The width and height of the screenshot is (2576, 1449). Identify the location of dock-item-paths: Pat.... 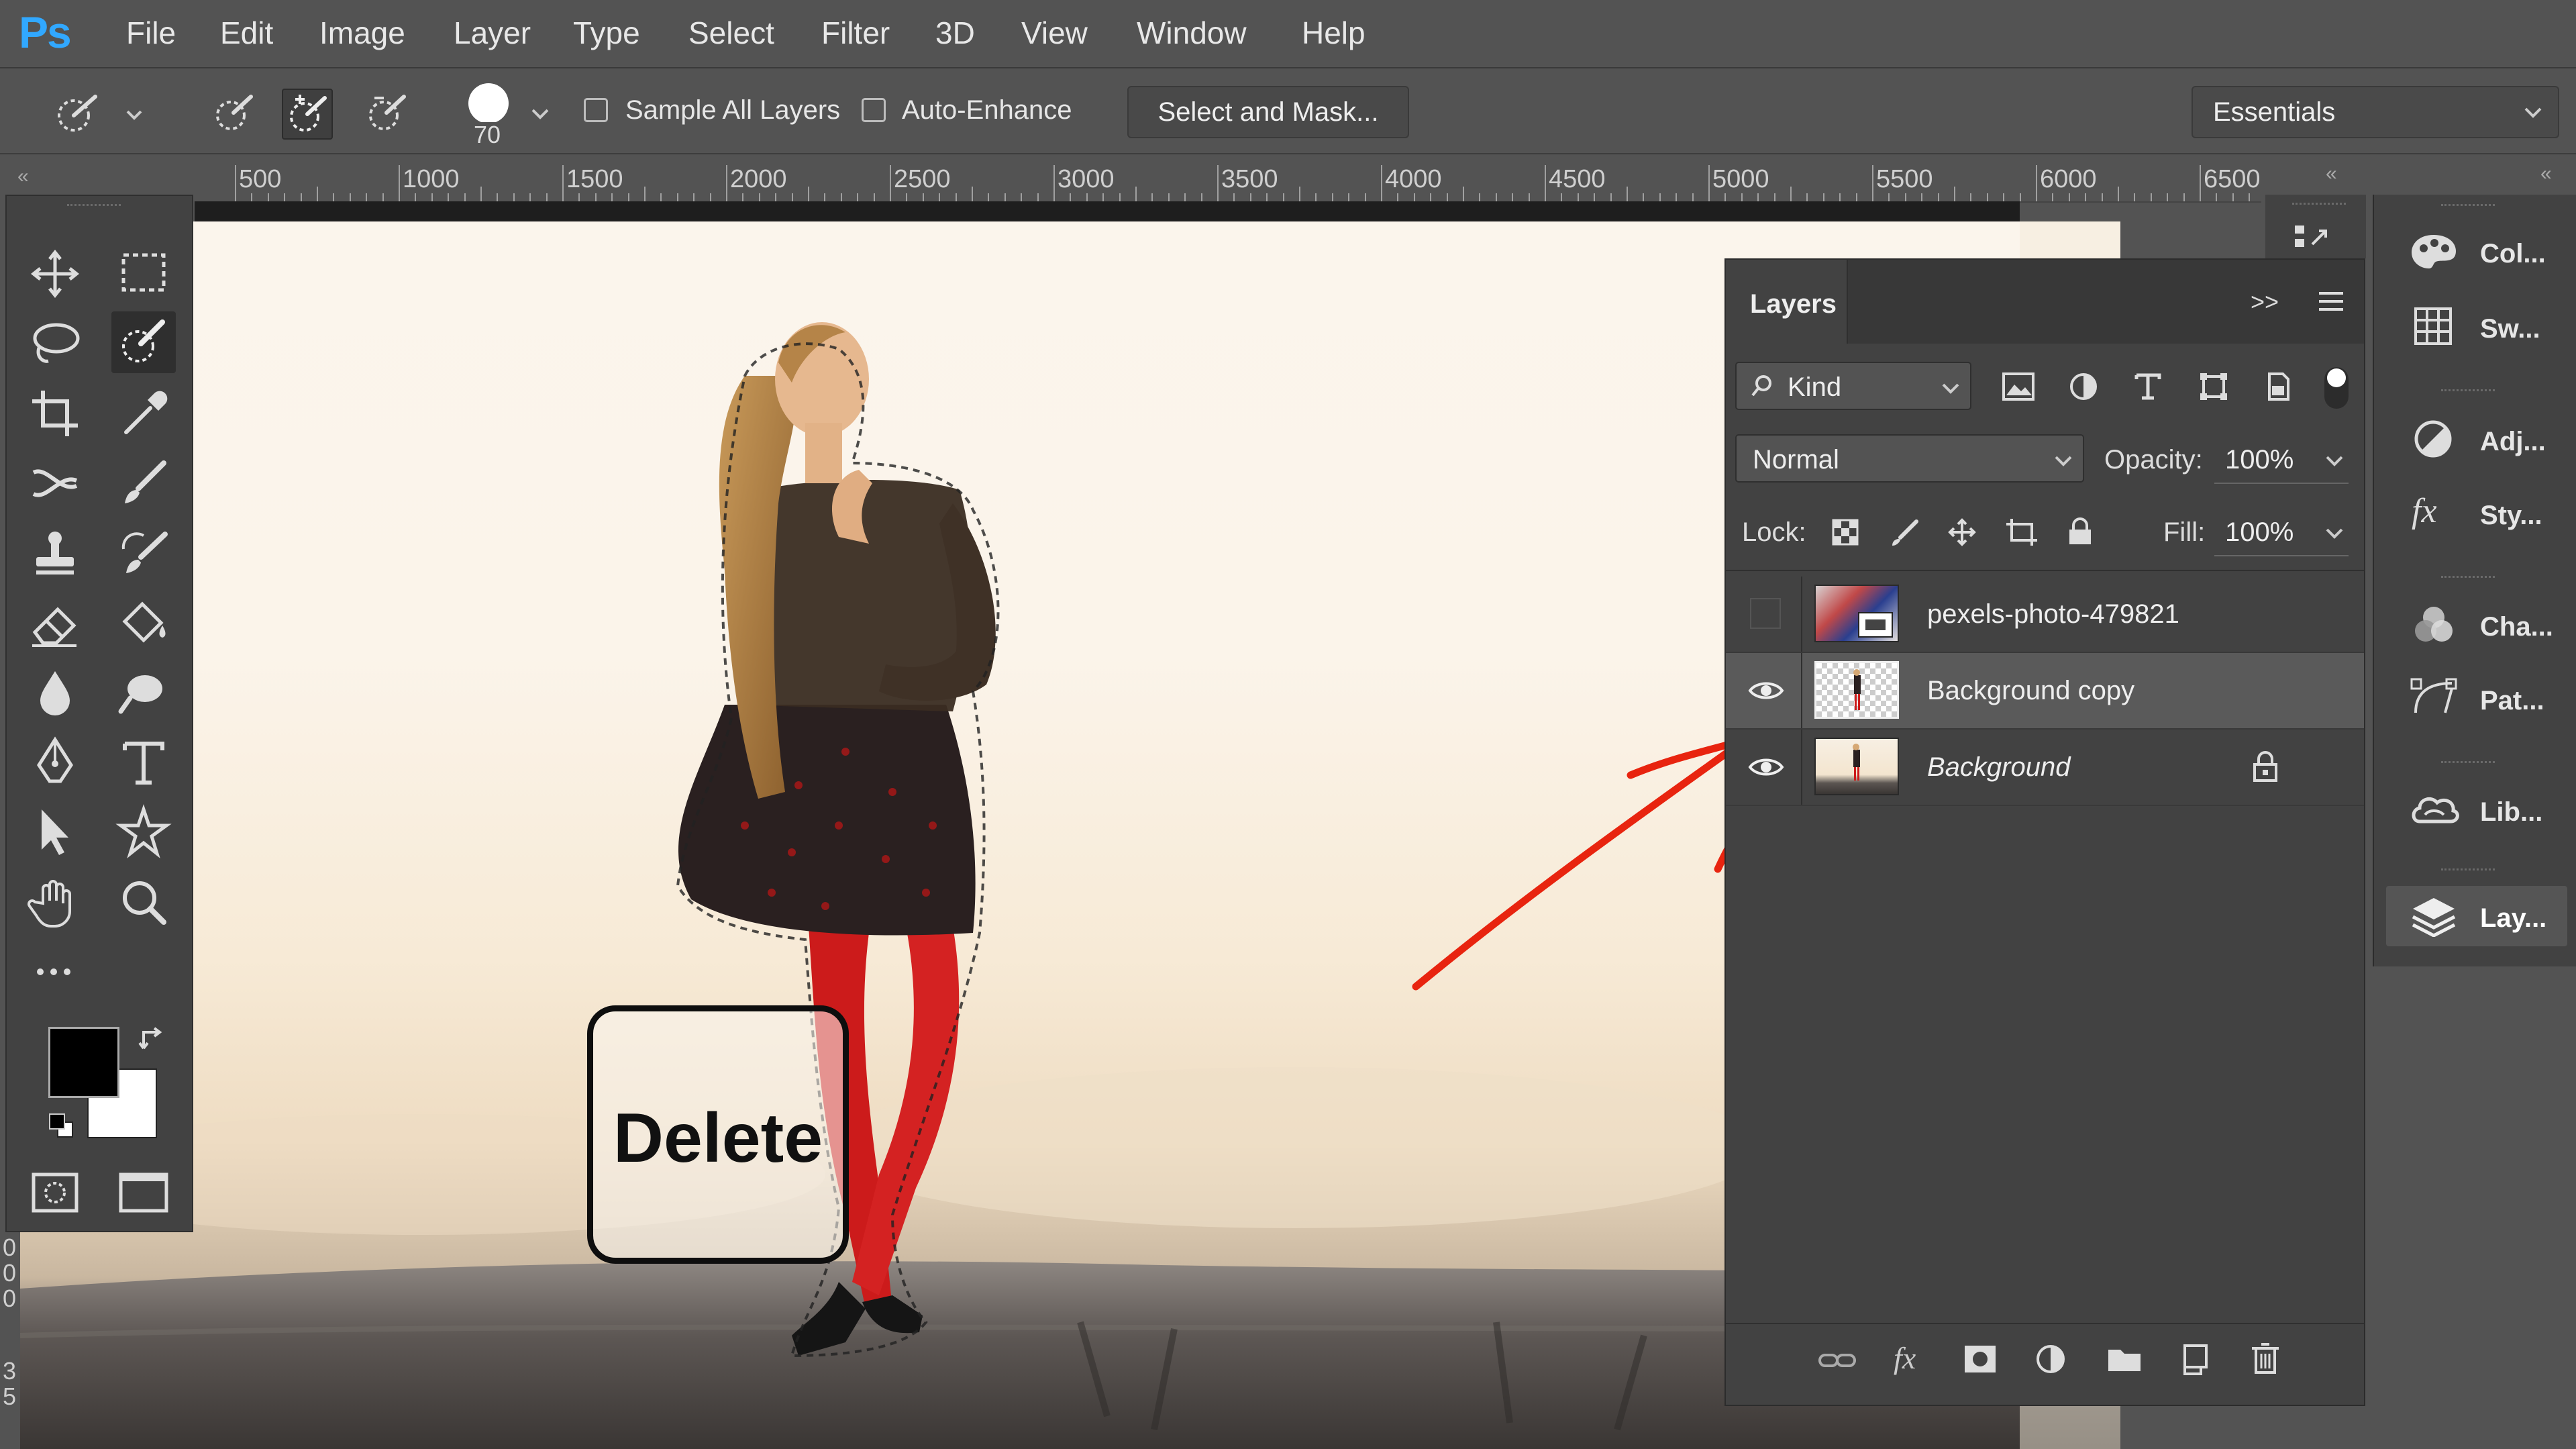
(2476, 698).